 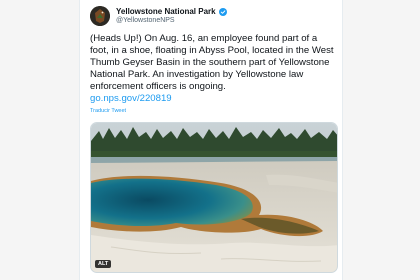 What do you see at coordinates (222, 11) in the screenshot?
I see `verified-badge-icon` at bounding box center [222, 11].